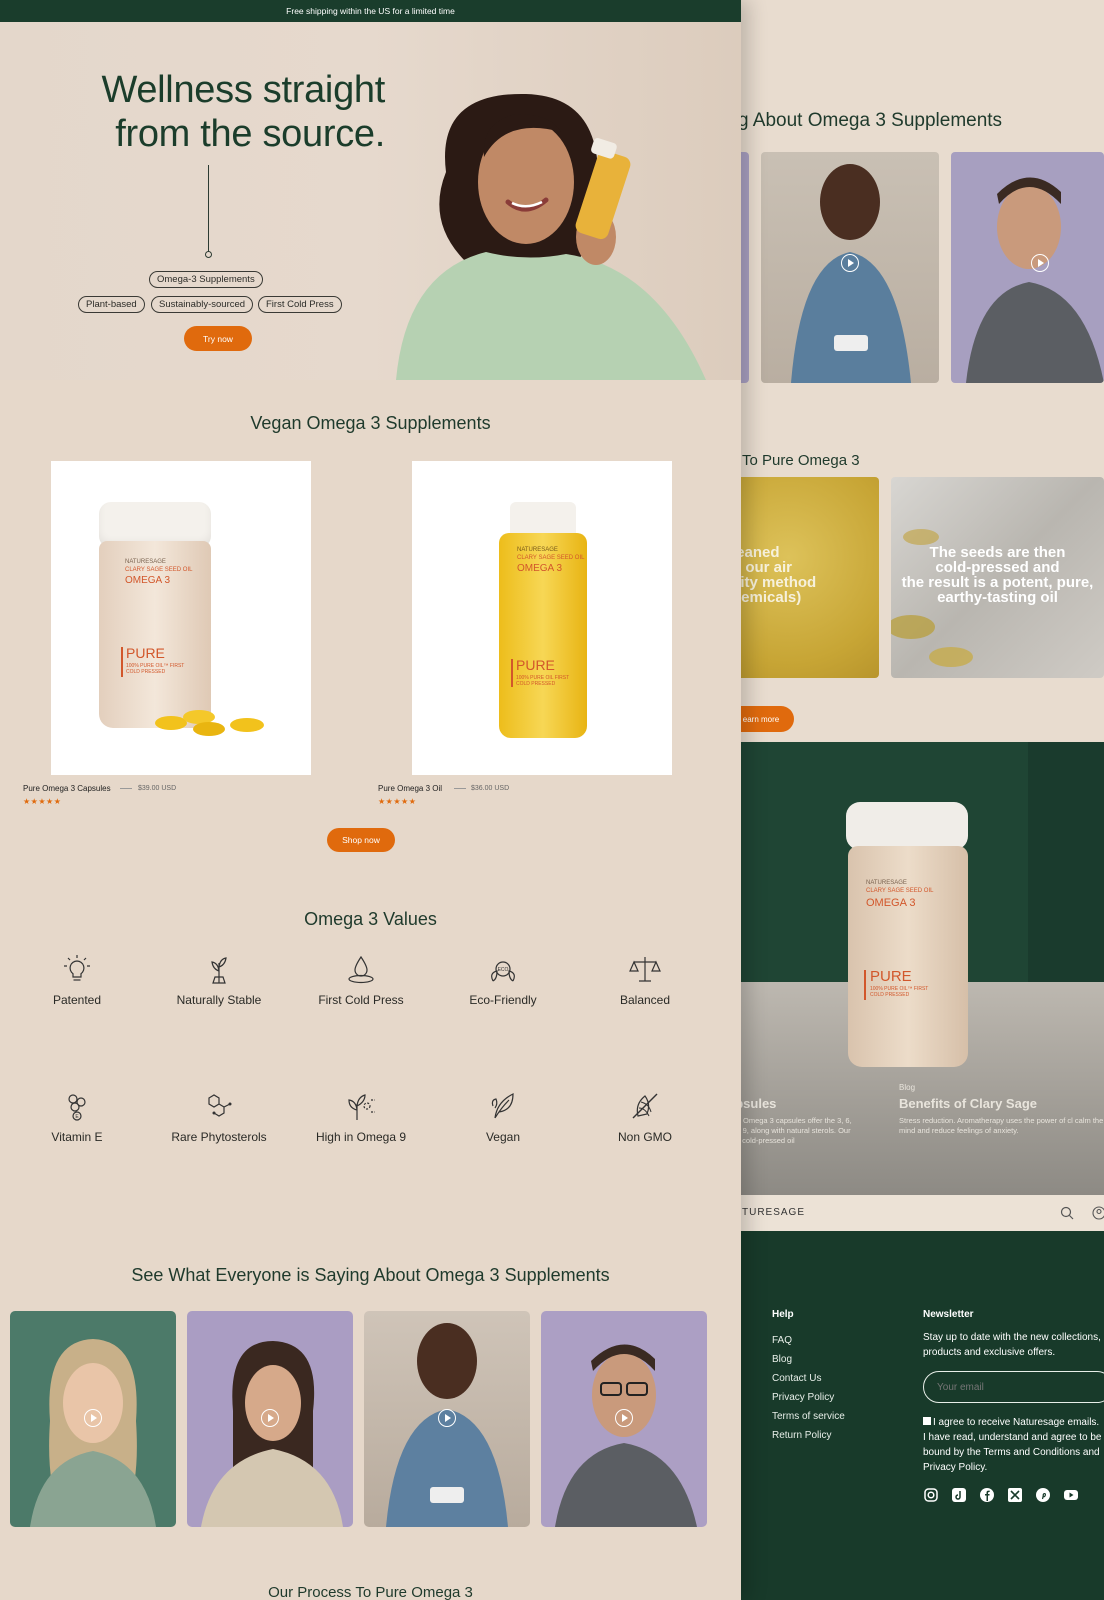 This screenshot has height=1600, width=1104. I want to click on leaf-icon, so click(502, 1106).